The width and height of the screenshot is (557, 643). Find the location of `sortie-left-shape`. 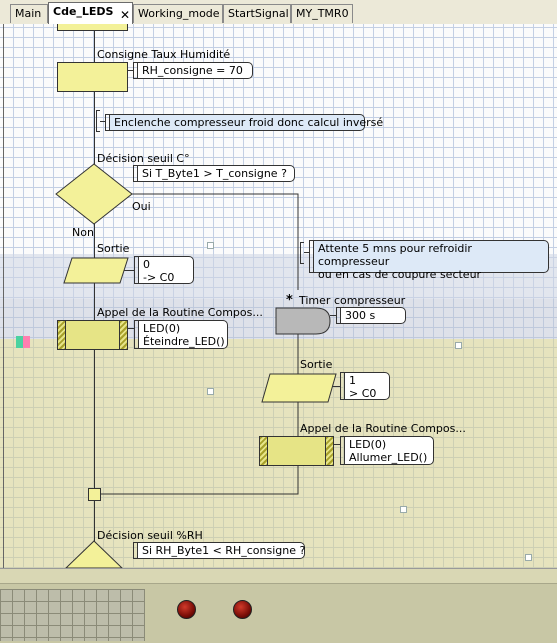

sortie-left-shape is located at coordinates (96, 270).